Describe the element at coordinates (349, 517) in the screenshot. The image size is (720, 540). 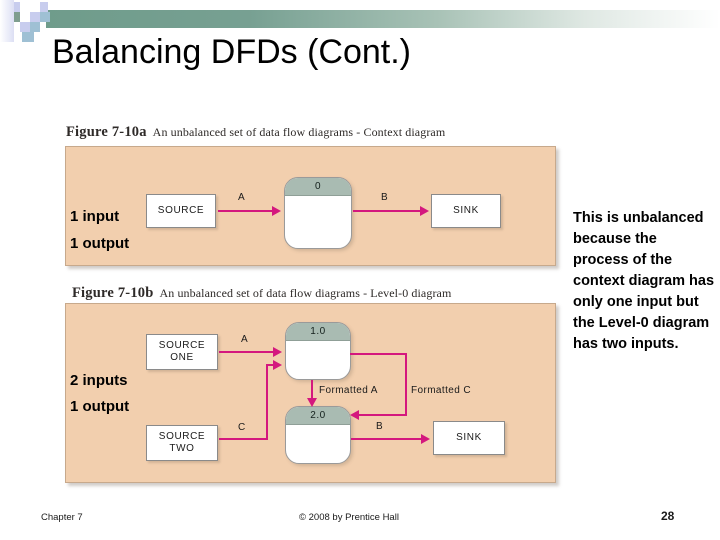
I see `footer-copyright: © 2008 by Prentice Hall` at that location.